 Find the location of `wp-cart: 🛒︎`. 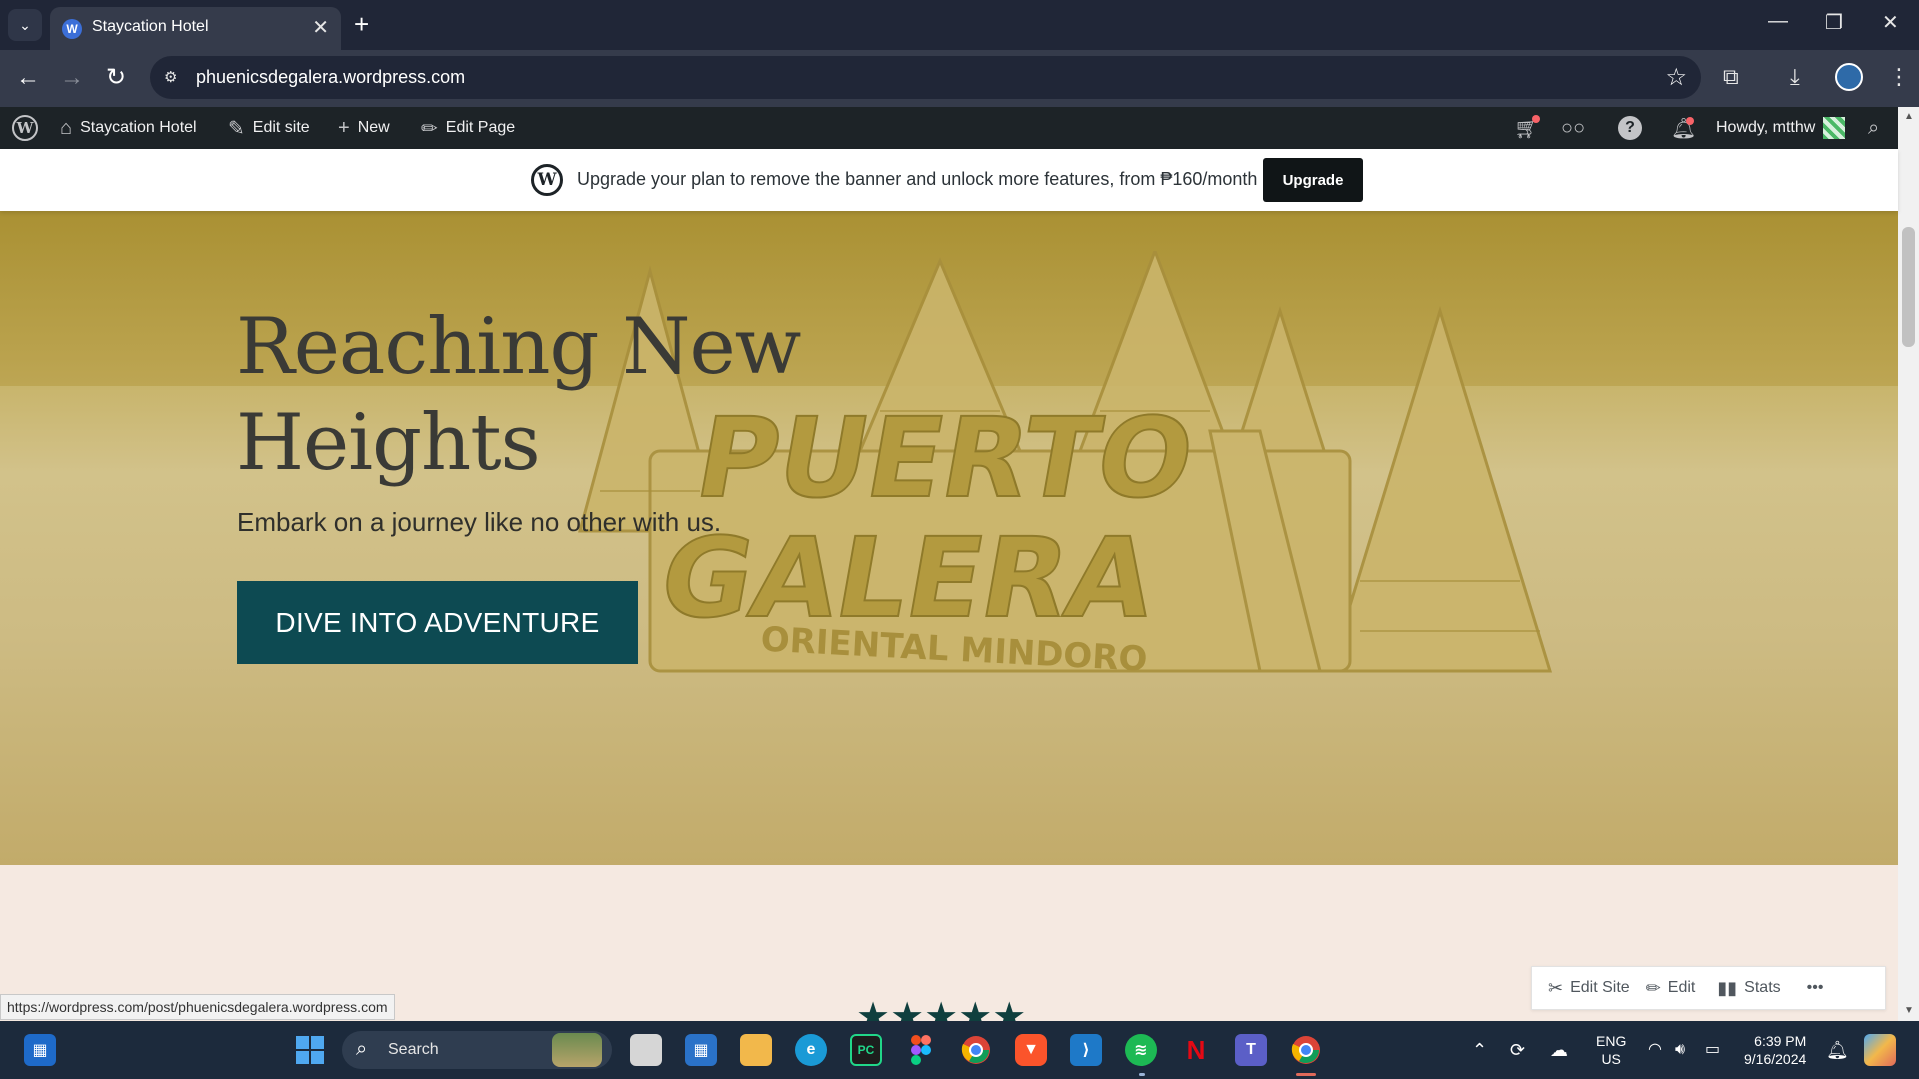

wp-cart: 🛒︎ is located at coordinates (1526, 128).